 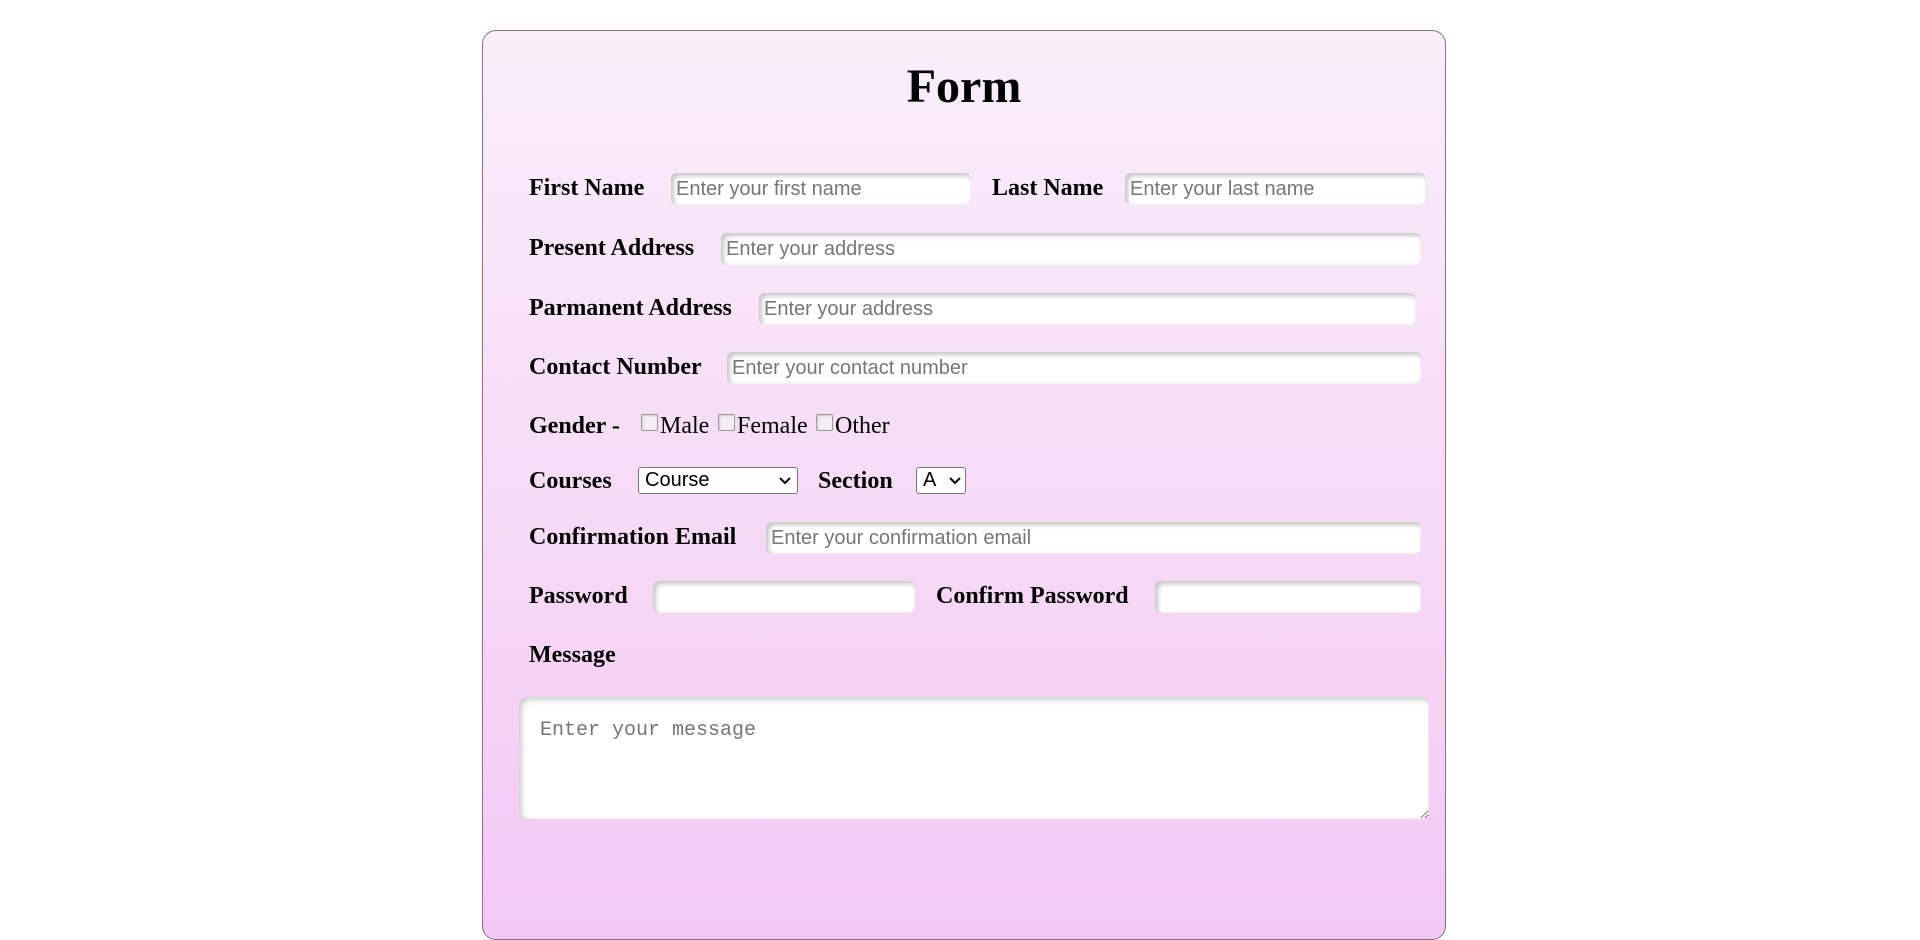 What do you see at coordinates (570, 481) in the screenshot?
I see `courses-label: Courses` at bounding box center [570, 481].